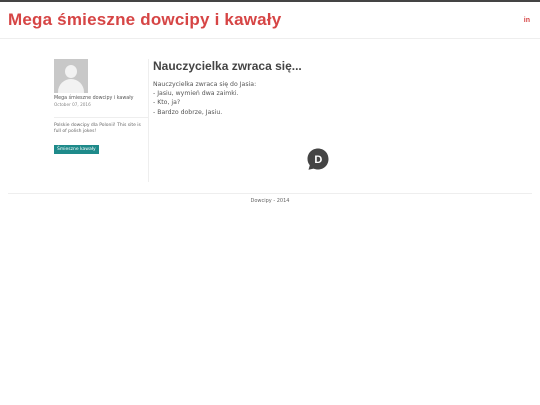  Describe the element at coordinates (101, 98) in the screenshot. I see `author-name: Mega śmieszne dowcipy i kawały` at that location.